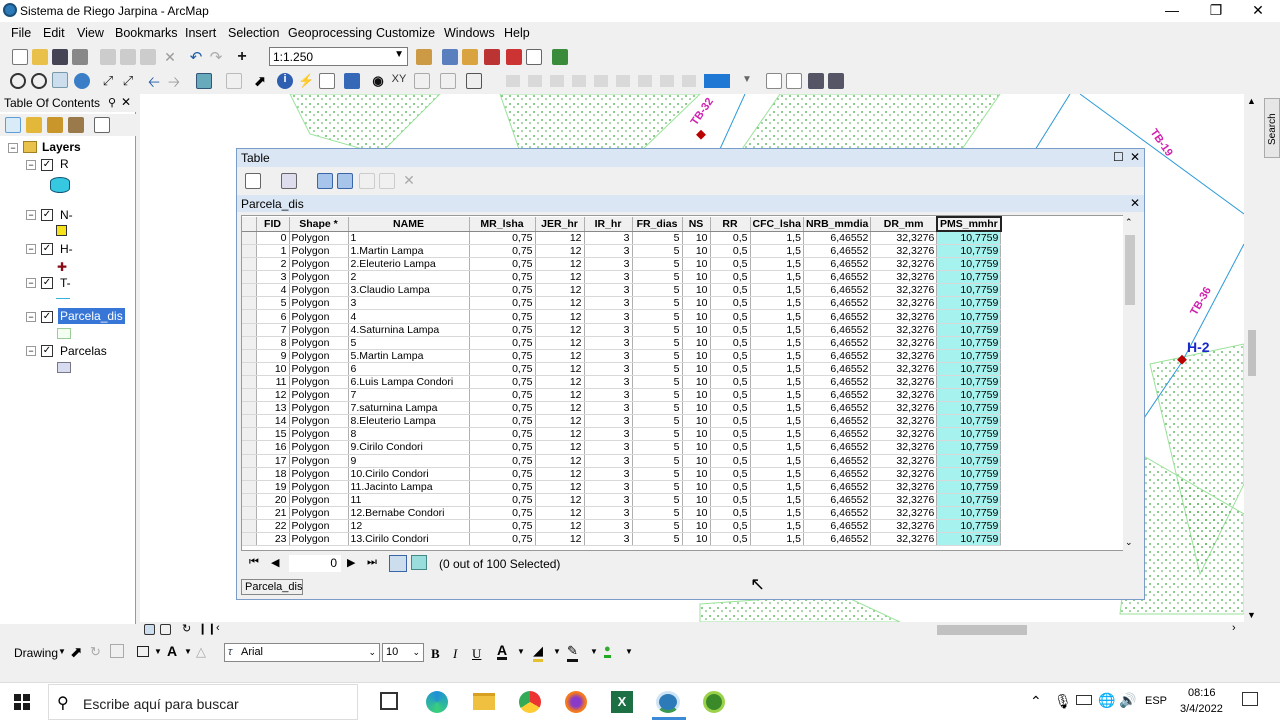  I want to click on close-window-icon: ✕, so click(1258, 10).